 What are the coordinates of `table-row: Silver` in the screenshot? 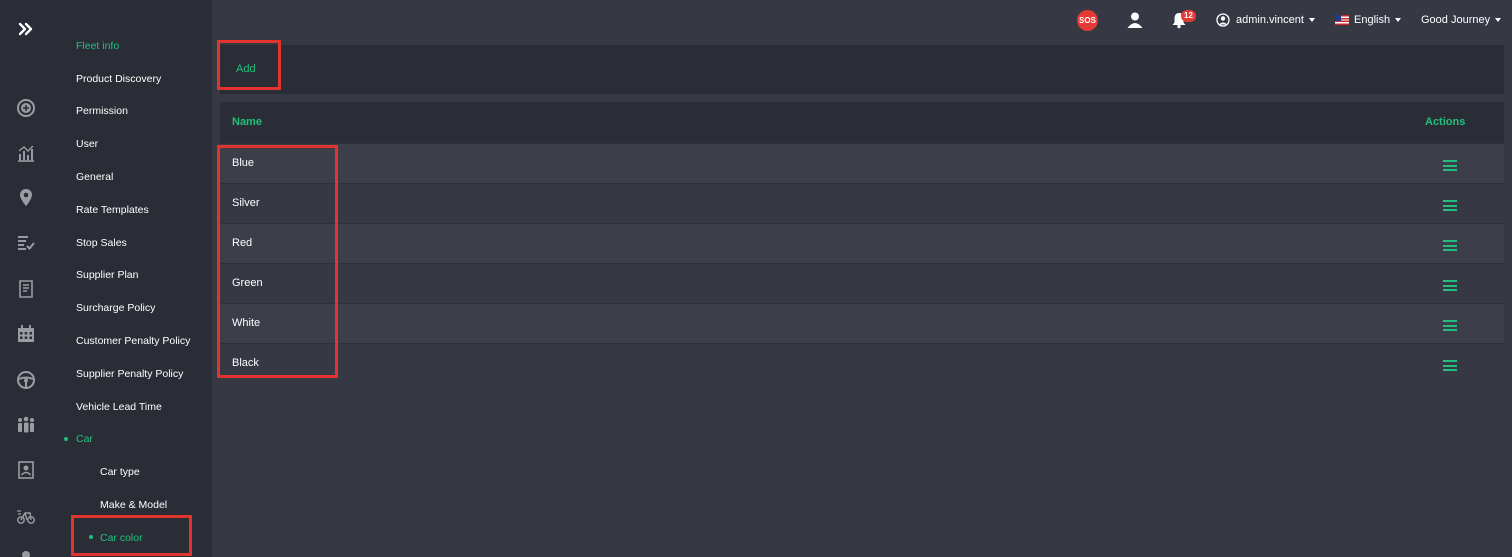 It's located at (862, 203).